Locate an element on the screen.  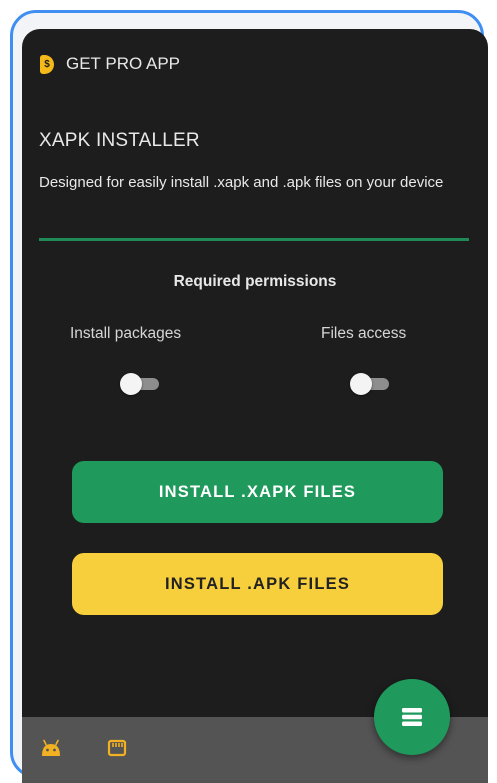
sd-card-icon is located at coordinates (117, 748).